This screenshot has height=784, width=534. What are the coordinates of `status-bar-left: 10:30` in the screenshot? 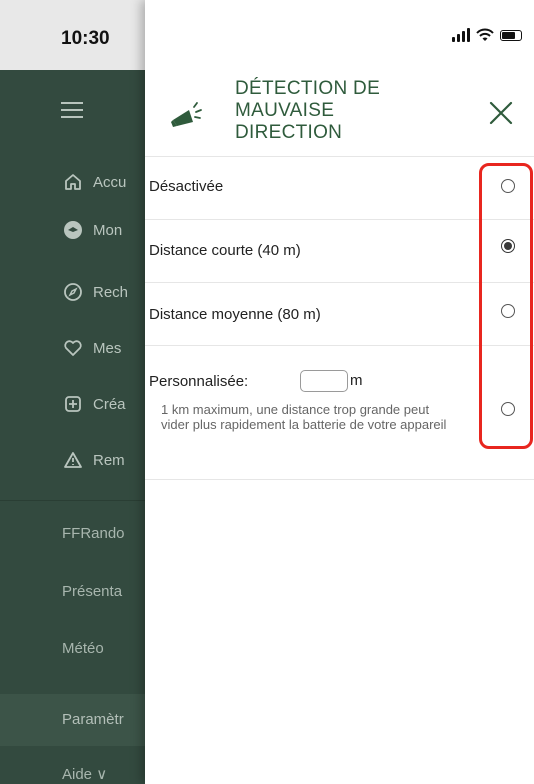 It's located at (72, 35).